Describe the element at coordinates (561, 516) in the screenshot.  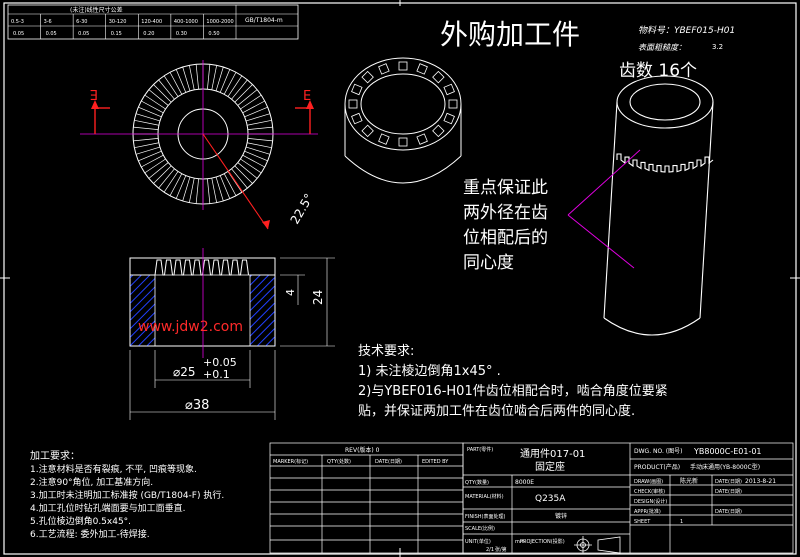
I see `finish-value: 镀锌` at that location.